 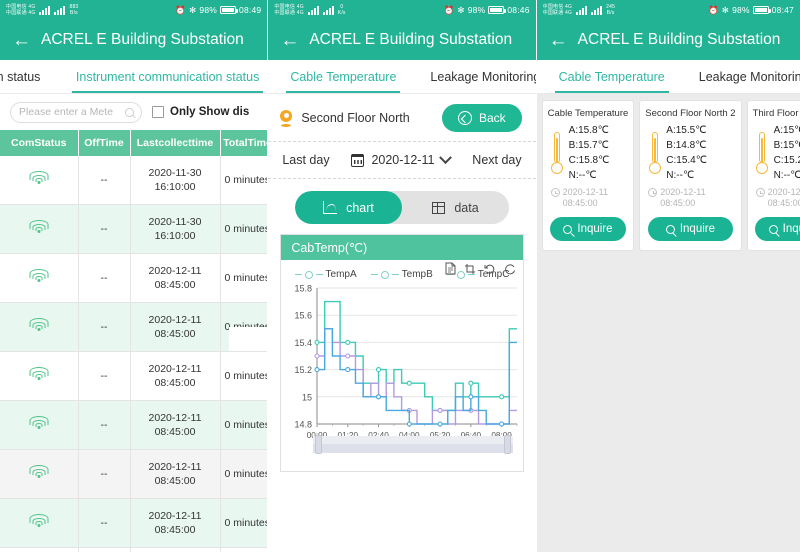 I want to click on column-header-offtime: OffTime, so click(x=104, y=143).